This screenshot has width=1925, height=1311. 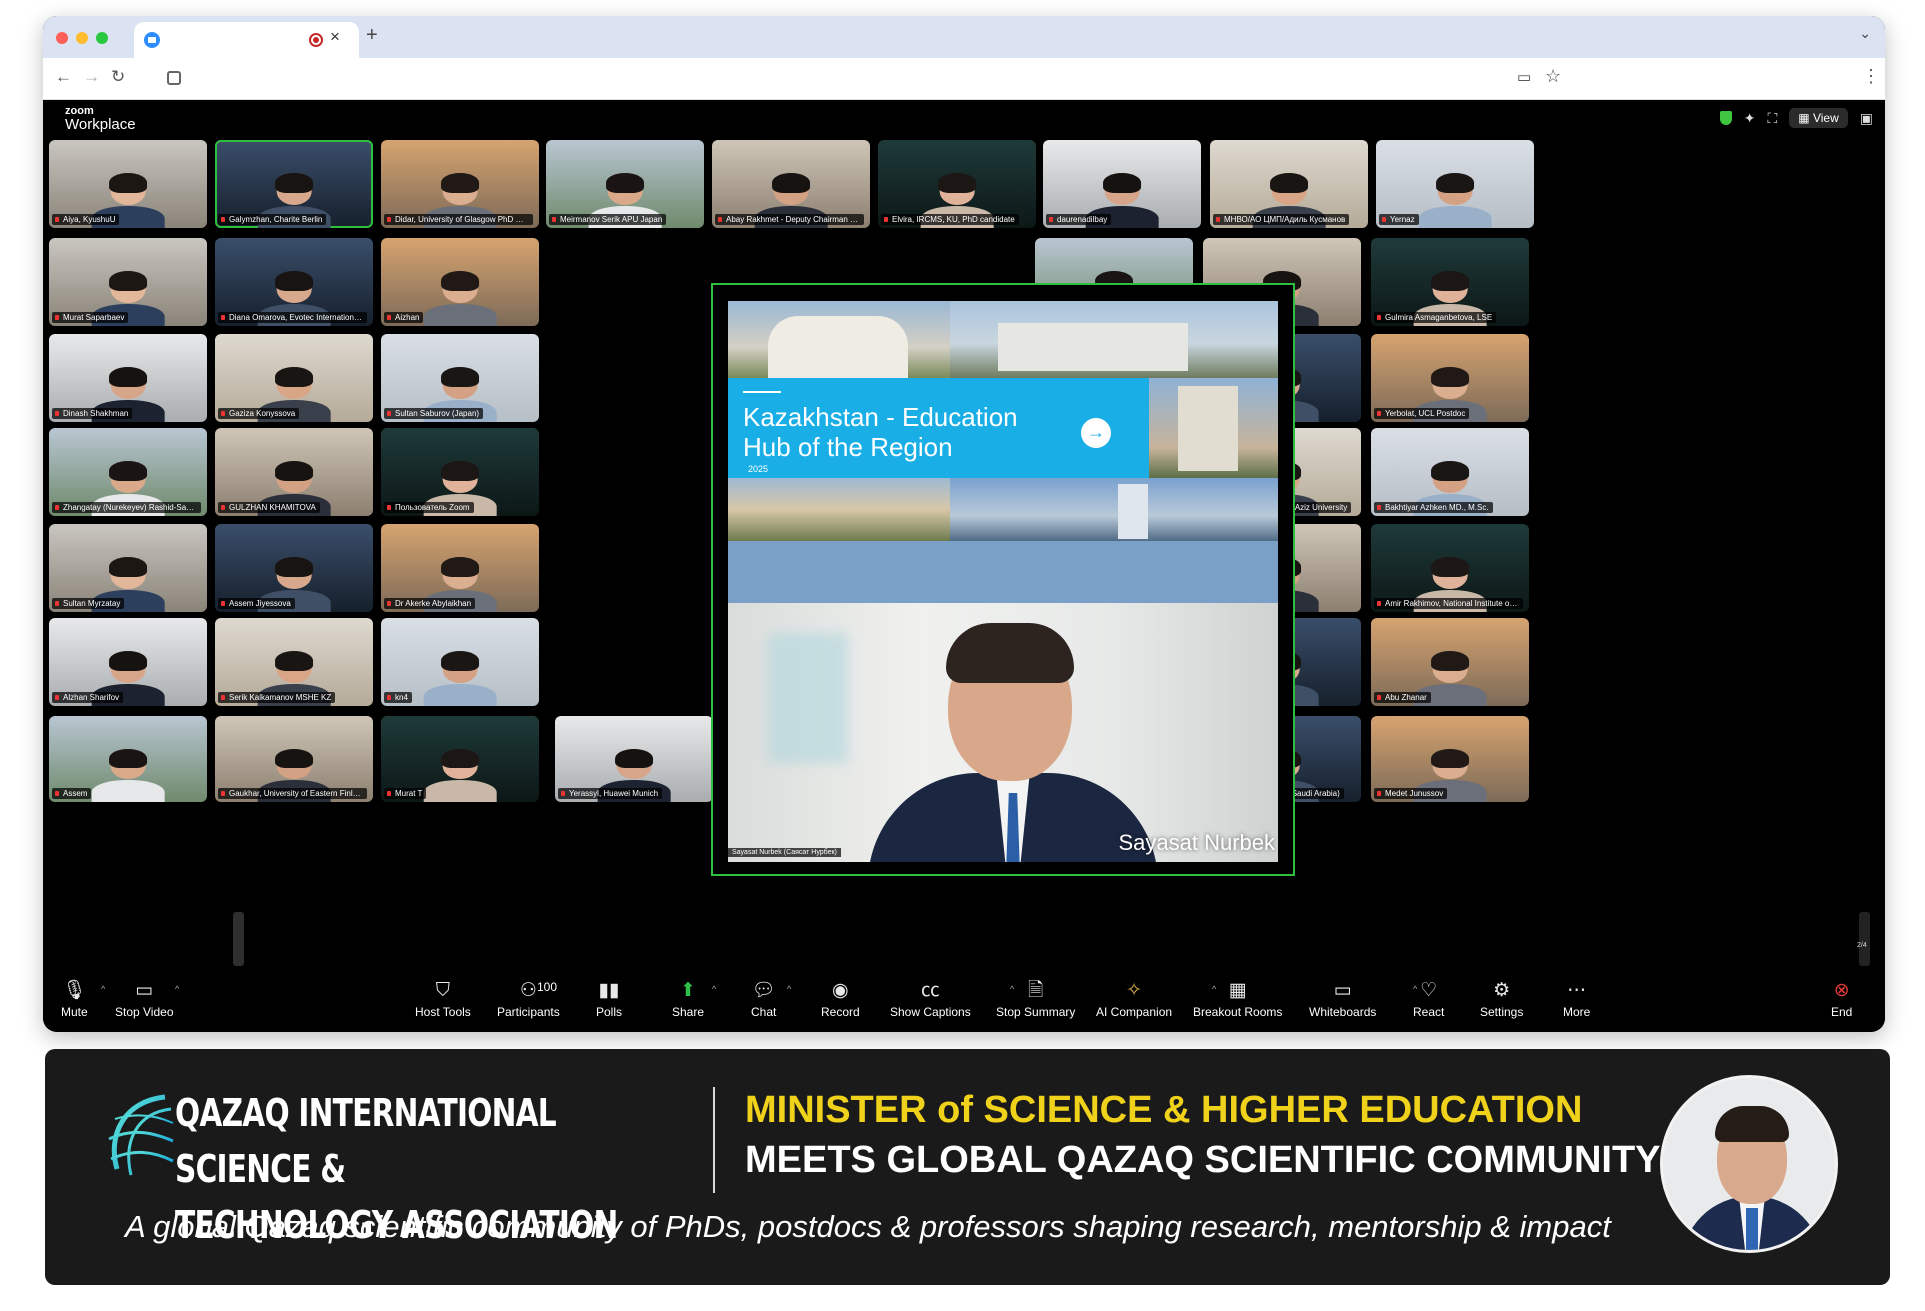 What do you see at coordinates (1863, 939) in the screenshot?
I see `grid-page-right: 2/4` at bounding box center [1863, 939].